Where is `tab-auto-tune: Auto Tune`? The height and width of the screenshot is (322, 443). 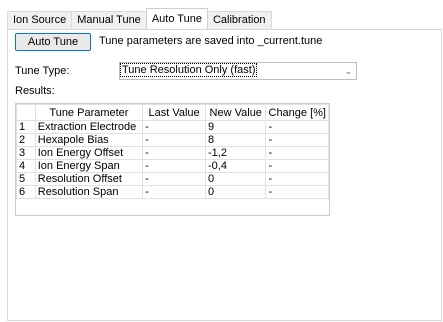 tab-auto-tune: Auto Tune is located at coordinates (176, 18).